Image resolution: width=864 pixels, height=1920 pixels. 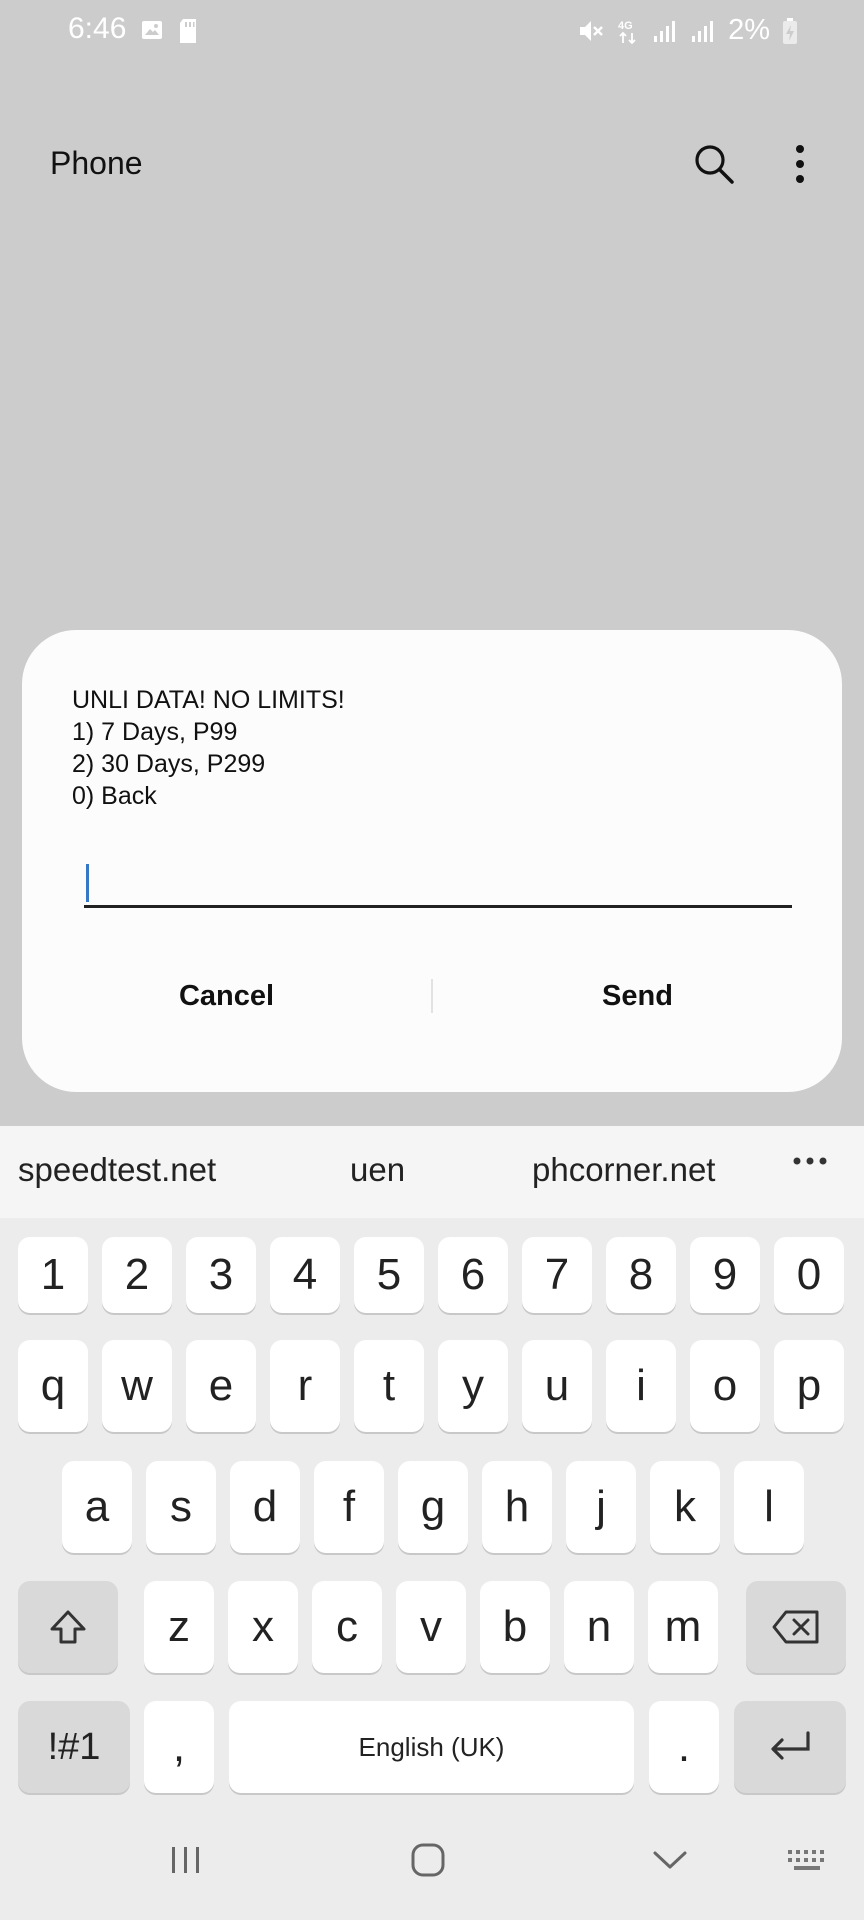 I want to click on keyboard-icon, so click(x=806, y=1860).